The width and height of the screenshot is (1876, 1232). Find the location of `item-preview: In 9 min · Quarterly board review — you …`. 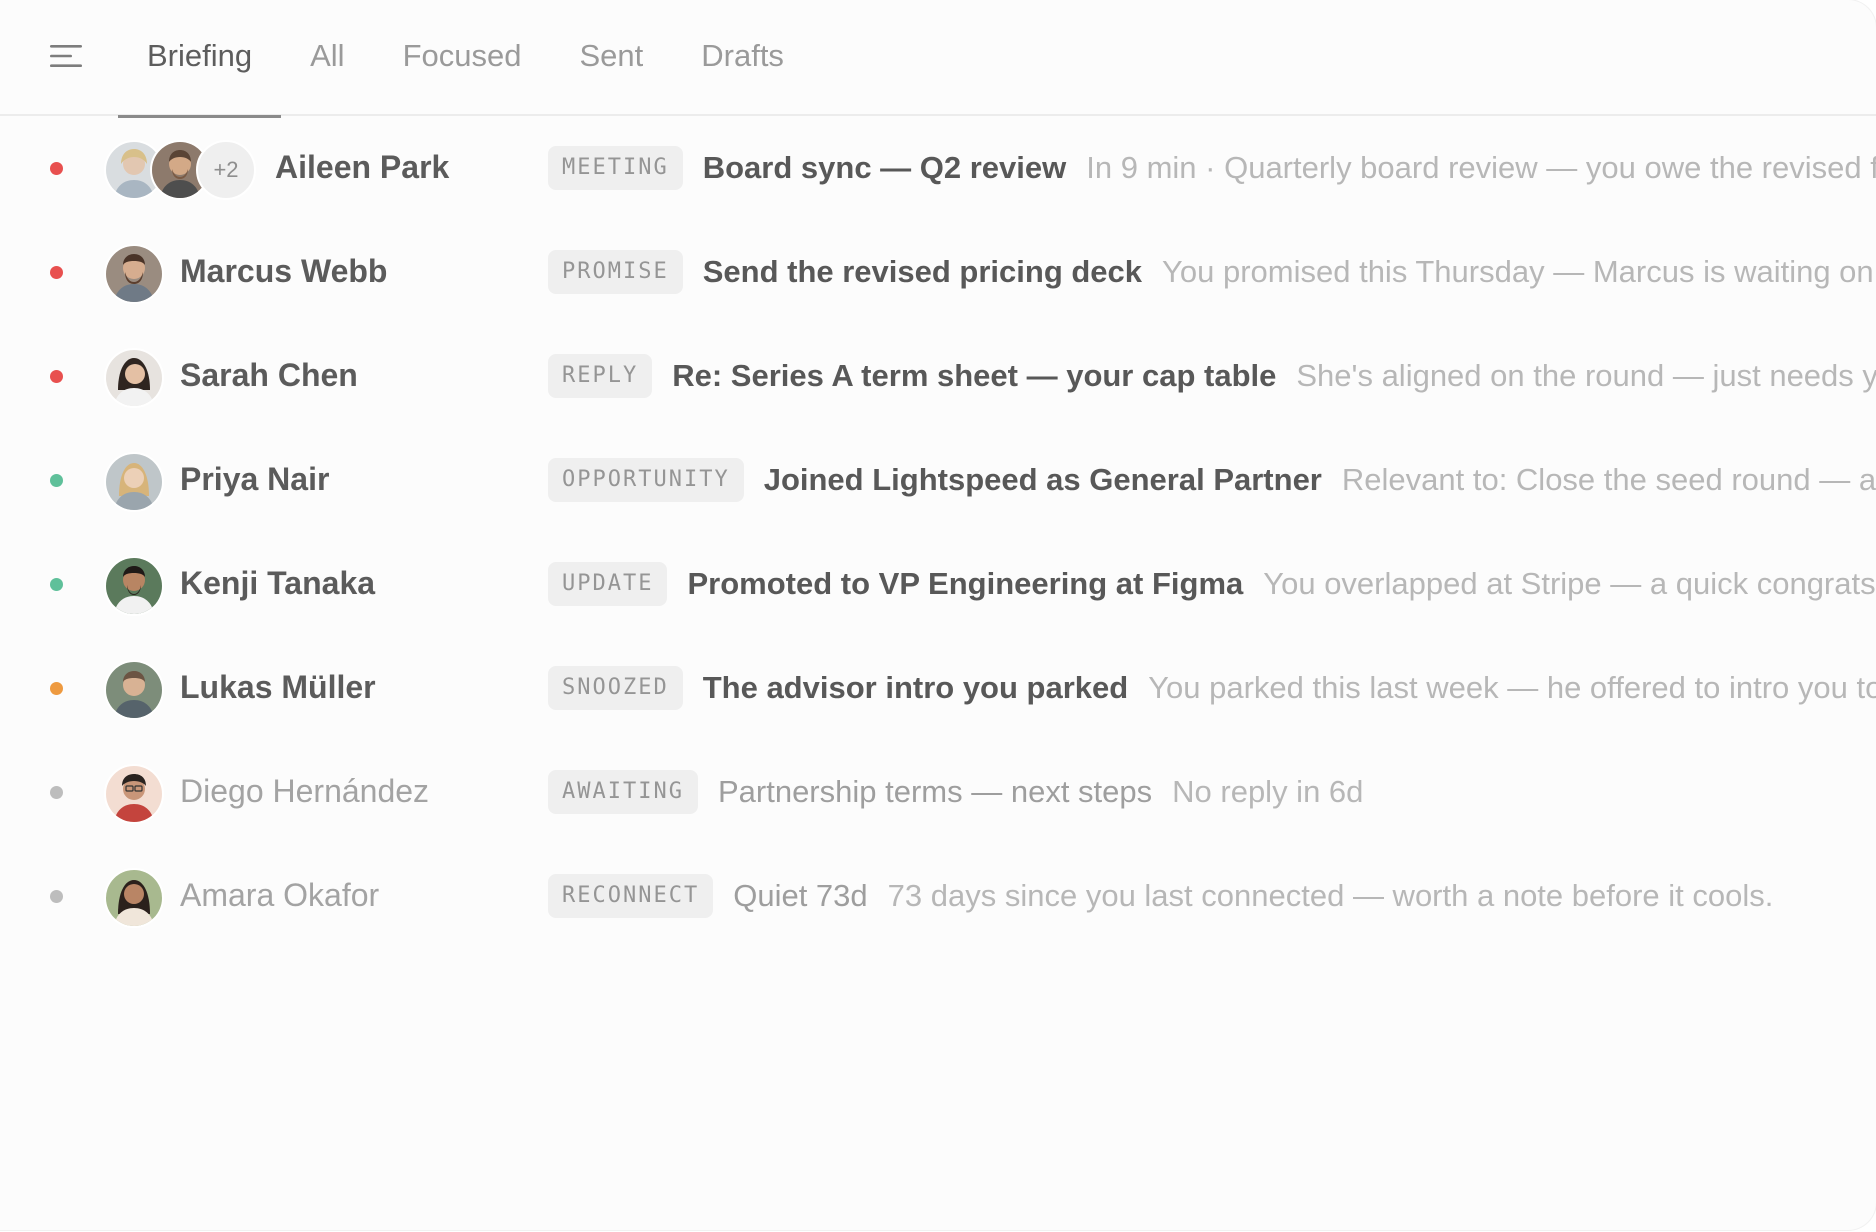

item-preview: In 9 min · Quarterly board review — you … is located at coordinates (1481, 167).